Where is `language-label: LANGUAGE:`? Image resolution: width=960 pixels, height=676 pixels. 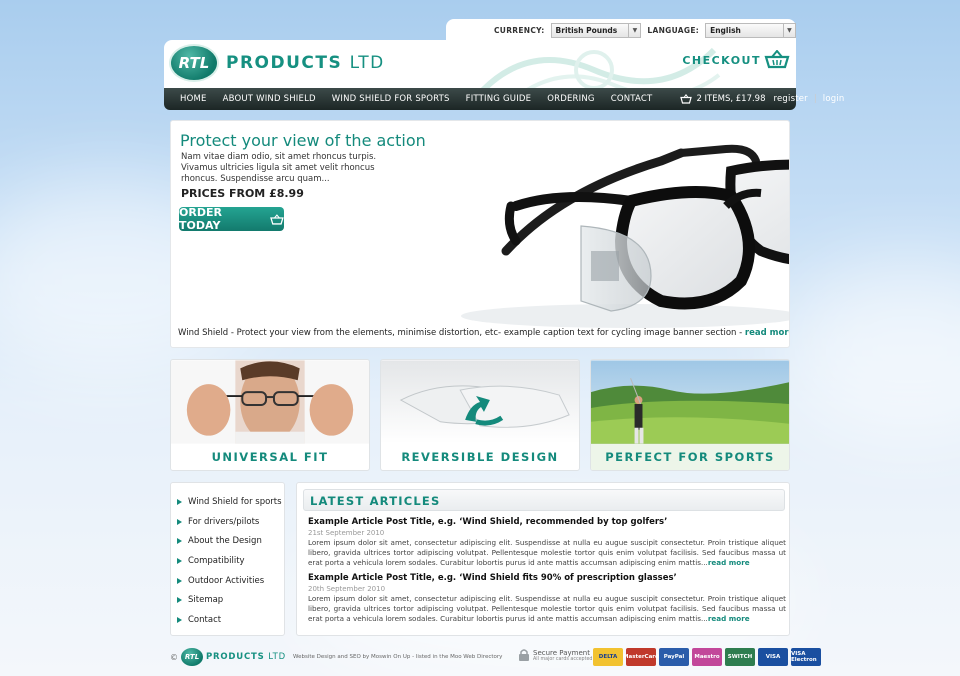
language-label: LANGUAGE: is located at coordinates (673, 30).